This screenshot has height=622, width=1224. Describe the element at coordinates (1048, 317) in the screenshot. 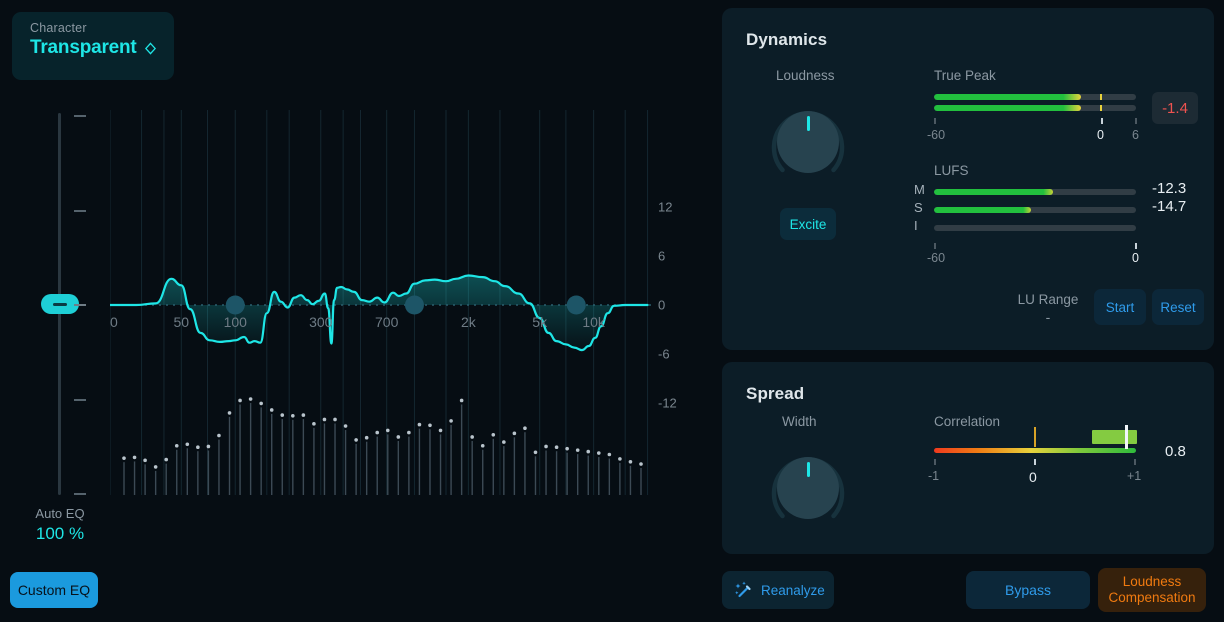

I see `lu-range-value: -` at that location.